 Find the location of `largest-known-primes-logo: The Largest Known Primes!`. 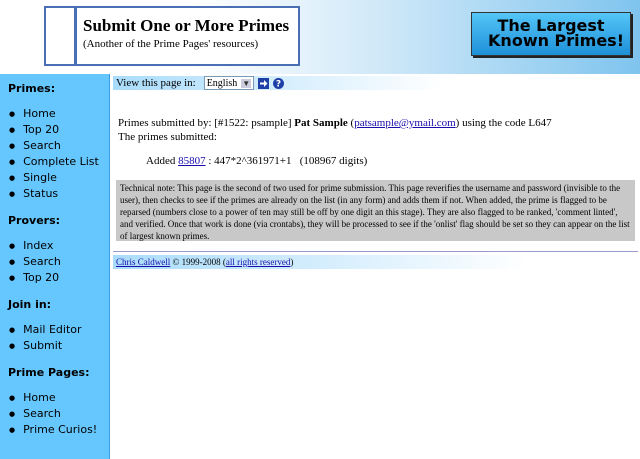

largest-known-primes-logo: The Largest Known Primes! is located at coordinates (551, 34).